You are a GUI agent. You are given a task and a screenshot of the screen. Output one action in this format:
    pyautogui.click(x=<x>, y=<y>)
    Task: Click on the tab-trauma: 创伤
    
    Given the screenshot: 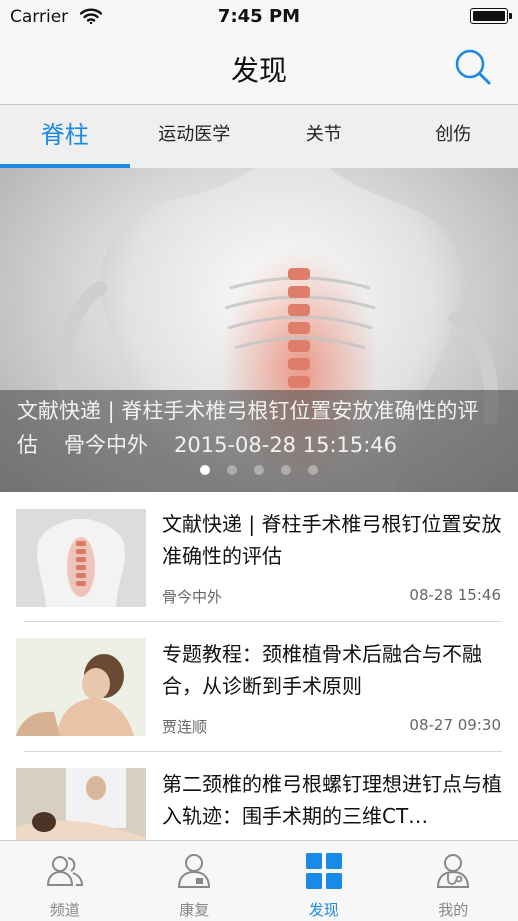 What is the action you would take?
    pyautogui.click(x=453, y=136)
    